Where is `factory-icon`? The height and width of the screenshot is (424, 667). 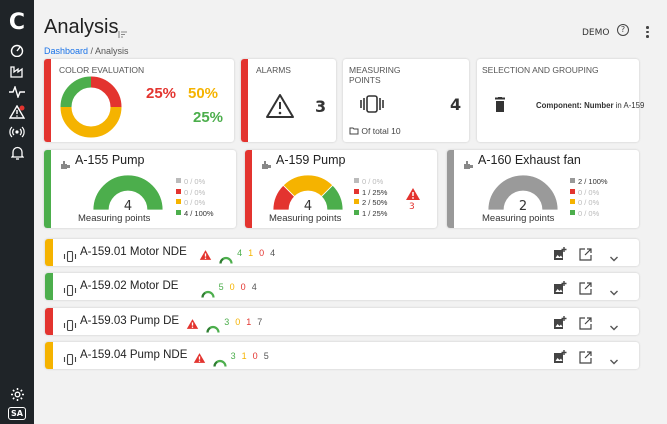
factory-icon is located at coordinates (17, 71).